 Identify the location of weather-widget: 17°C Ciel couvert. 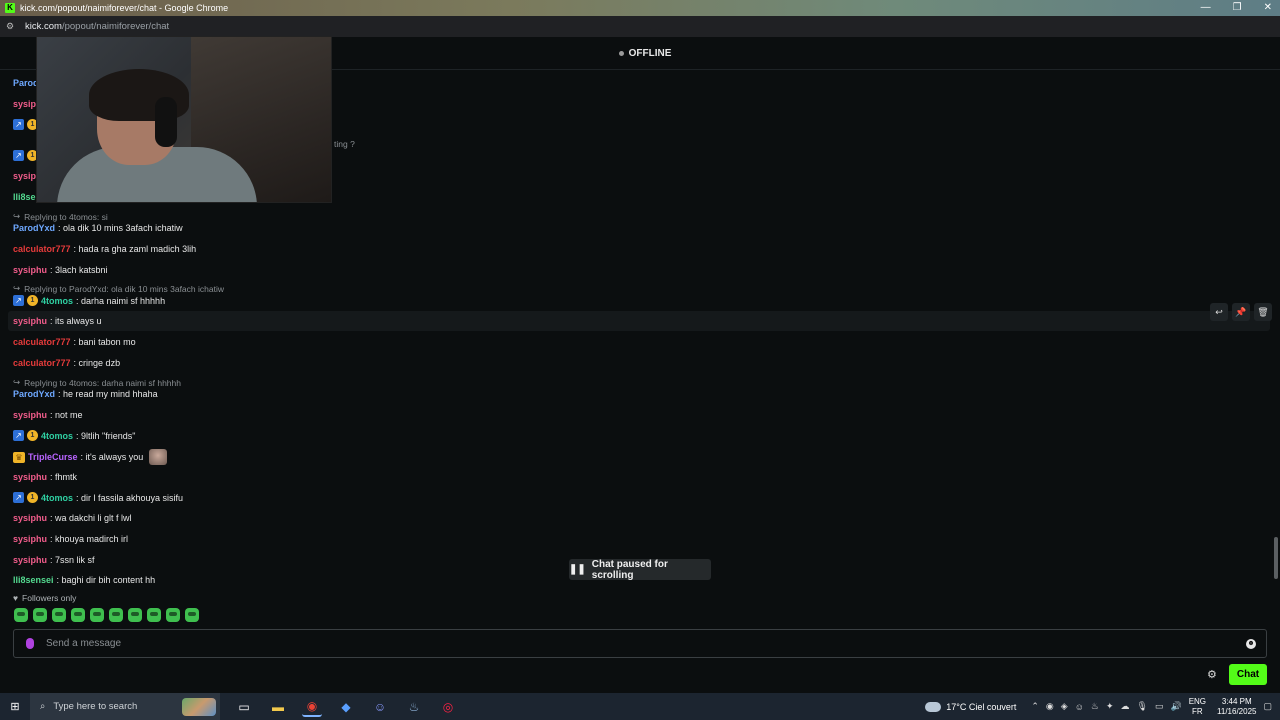
(970, 706).